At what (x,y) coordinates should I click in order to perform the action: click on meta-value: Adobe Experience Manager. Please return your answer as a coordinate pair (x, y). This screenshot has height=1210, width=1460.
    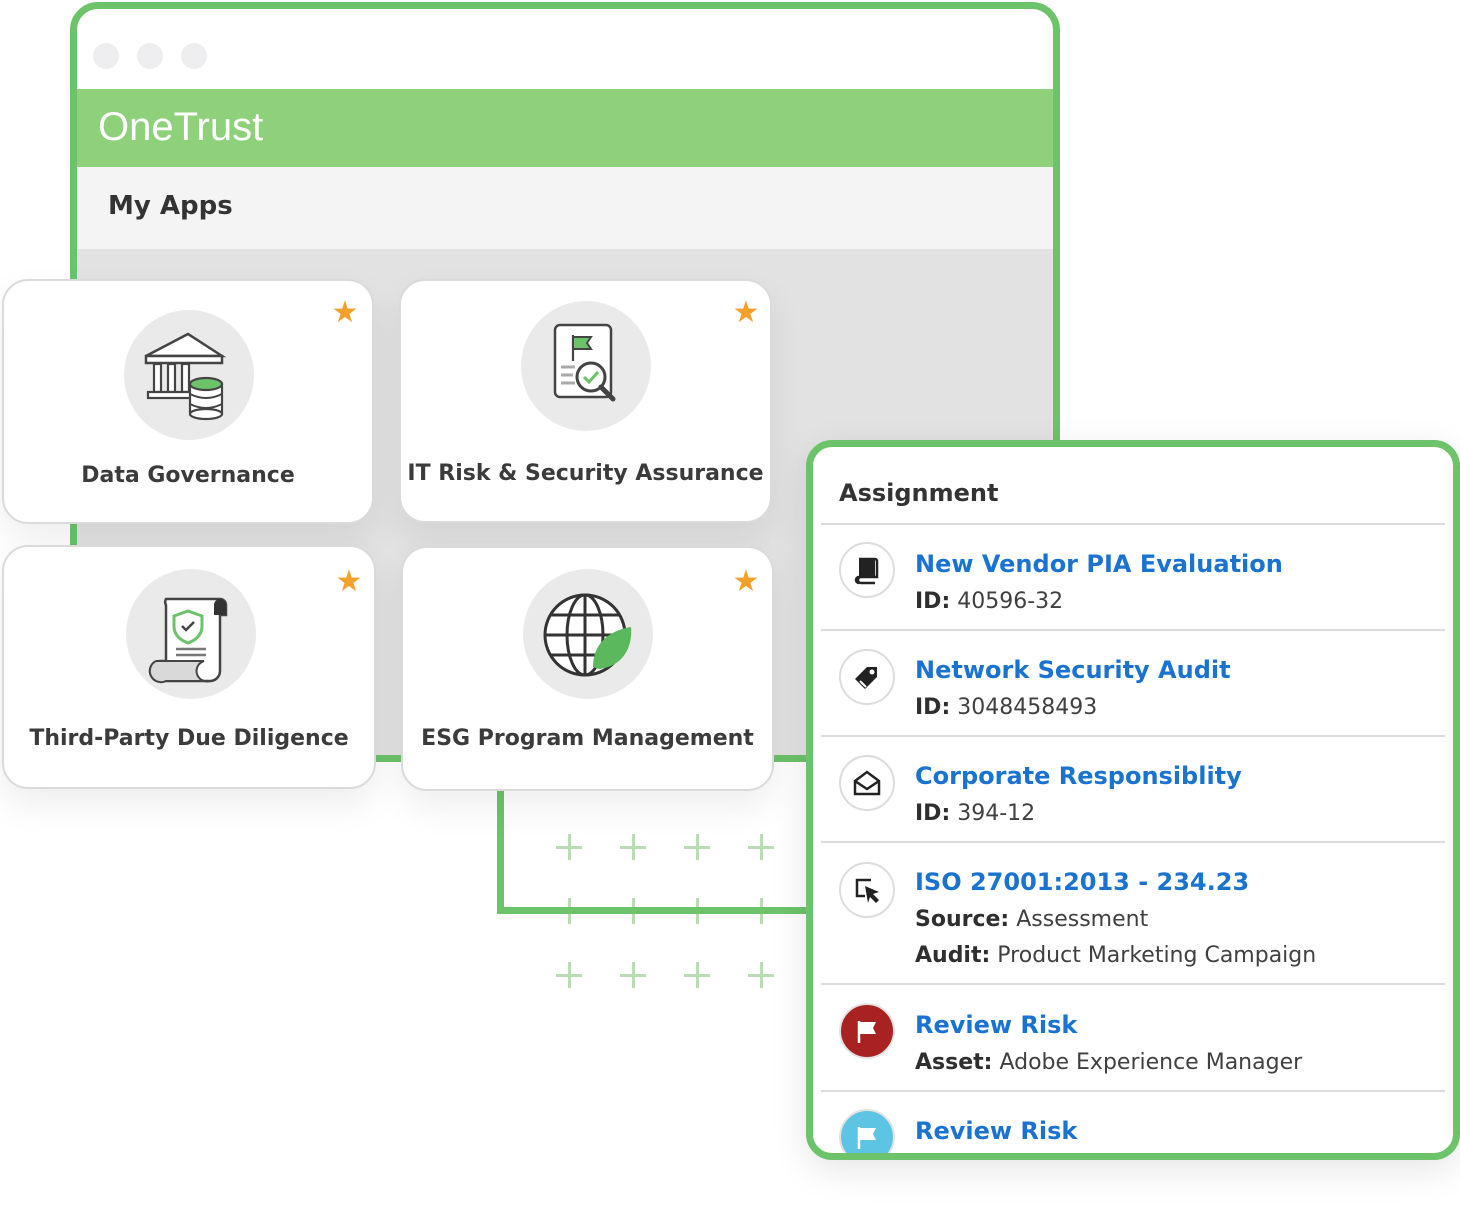
    Looking at the image, I should click on (1151, 1062).